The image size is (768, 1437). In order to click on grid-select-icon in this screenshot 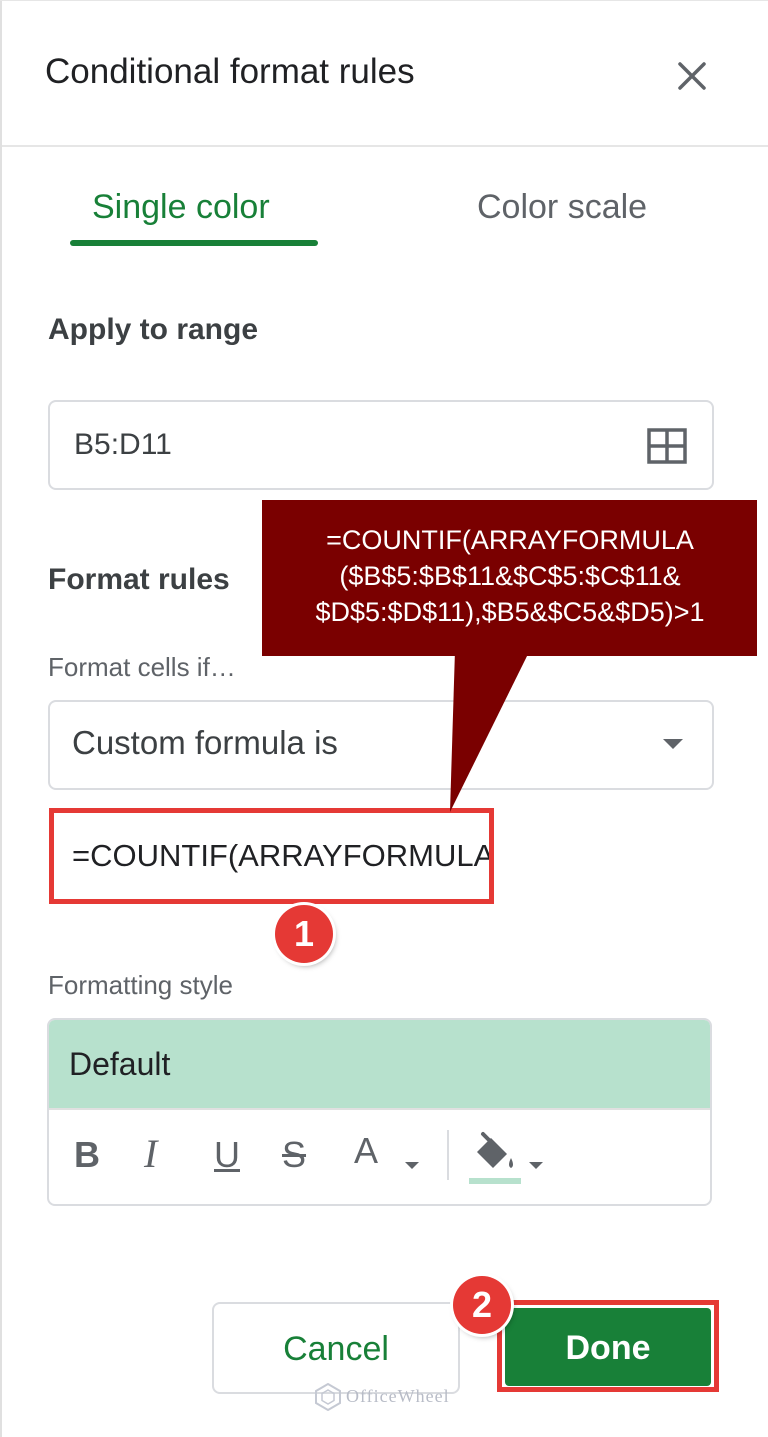, I will do `click(667, 446)`.